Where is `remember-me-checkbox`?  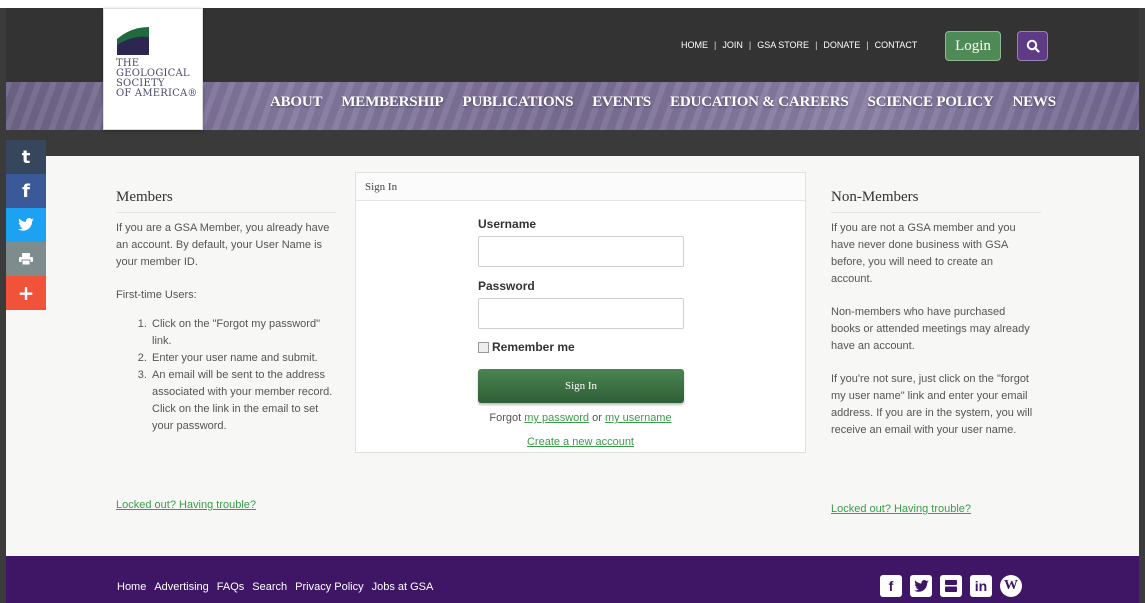 remember-me-checkbox is located at coordinates (483, 347).